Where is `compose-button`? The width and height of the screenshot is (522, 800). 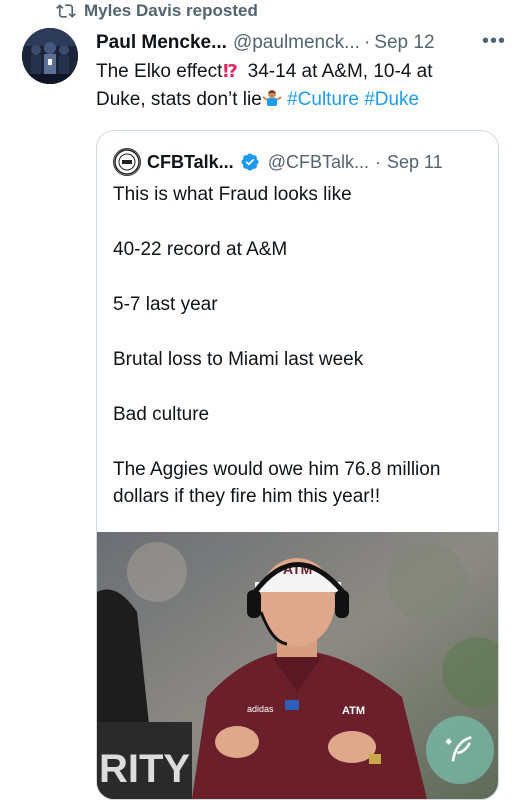 compose-button is located at coordinates (460, 750).